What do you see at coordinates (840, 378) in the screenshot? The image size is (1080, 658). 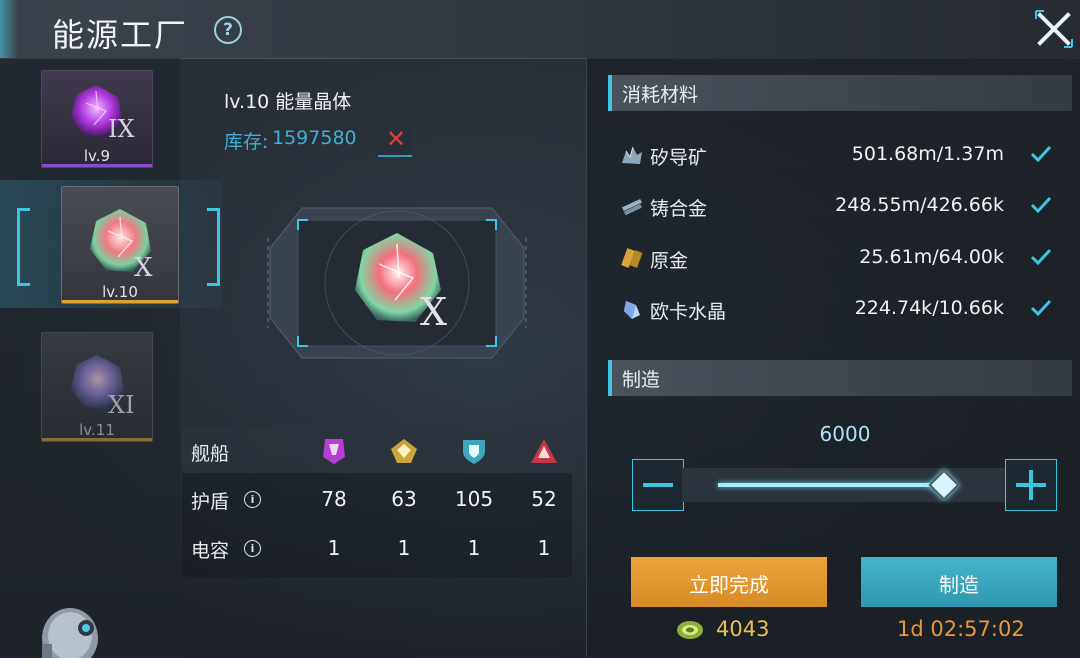 I see `manufacture-header: 制造` at bounding box center [840, 378].